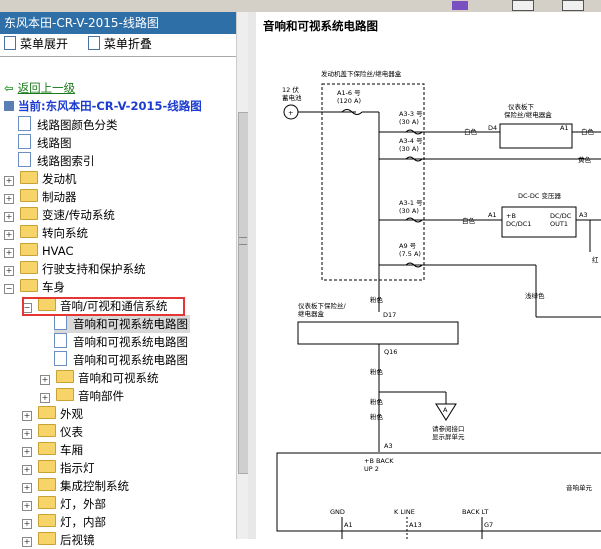 The width and height of the screenshot is (601, 549). I want to click on battery-label-2: 蓄电池, so click(292, 97).